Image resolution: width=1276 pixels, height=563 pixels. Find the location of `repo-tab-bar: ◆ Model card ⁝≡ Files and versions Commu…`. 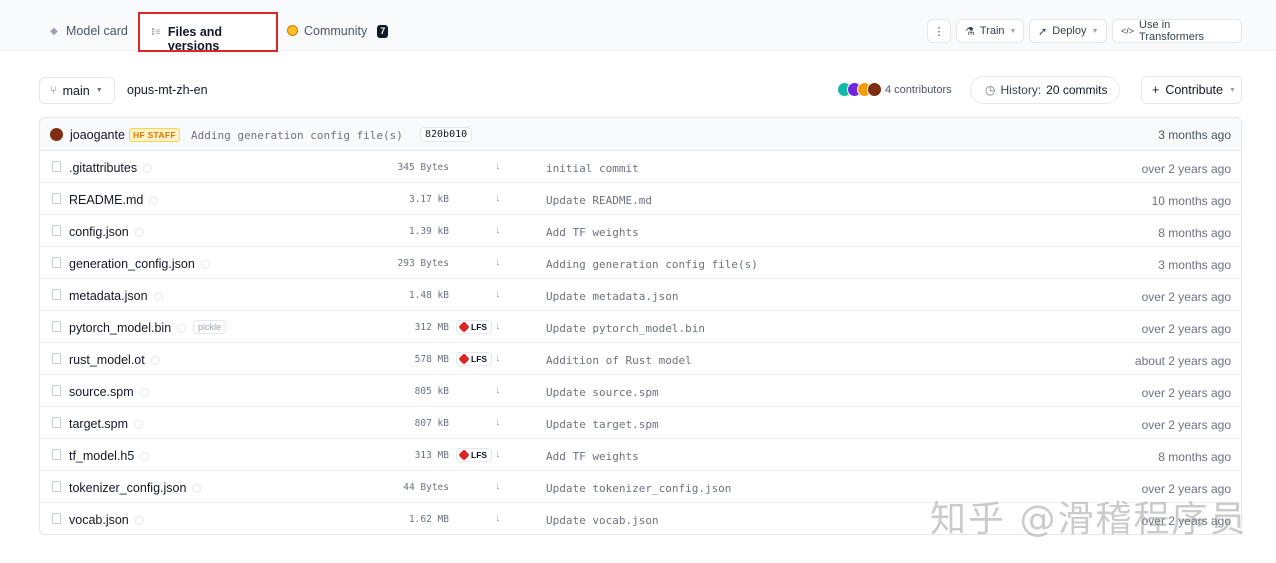

repo-tab-bar: ◆ Model card ⁝≡ Files and versions Commu… is located at coordinates (638, 26).